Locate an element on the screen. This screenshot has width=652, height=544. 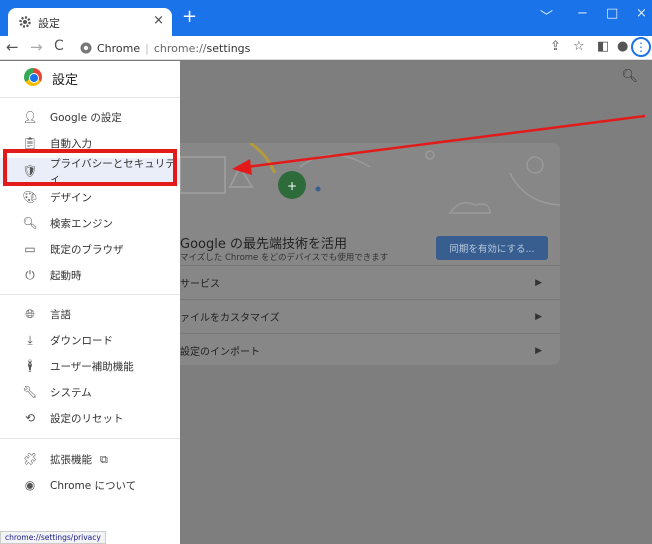
share-icon: ⇪ is located at coordinates (555, 46).